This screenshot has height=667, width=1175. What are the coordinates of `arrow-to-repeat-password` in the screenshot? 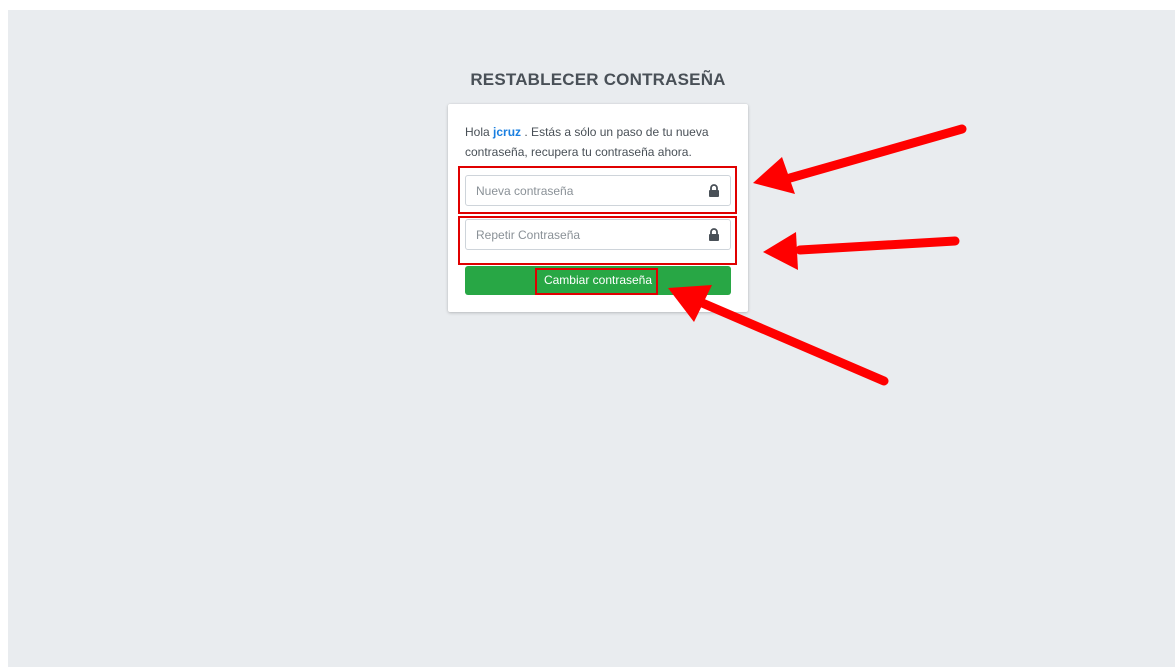 It's located at (861, 251).